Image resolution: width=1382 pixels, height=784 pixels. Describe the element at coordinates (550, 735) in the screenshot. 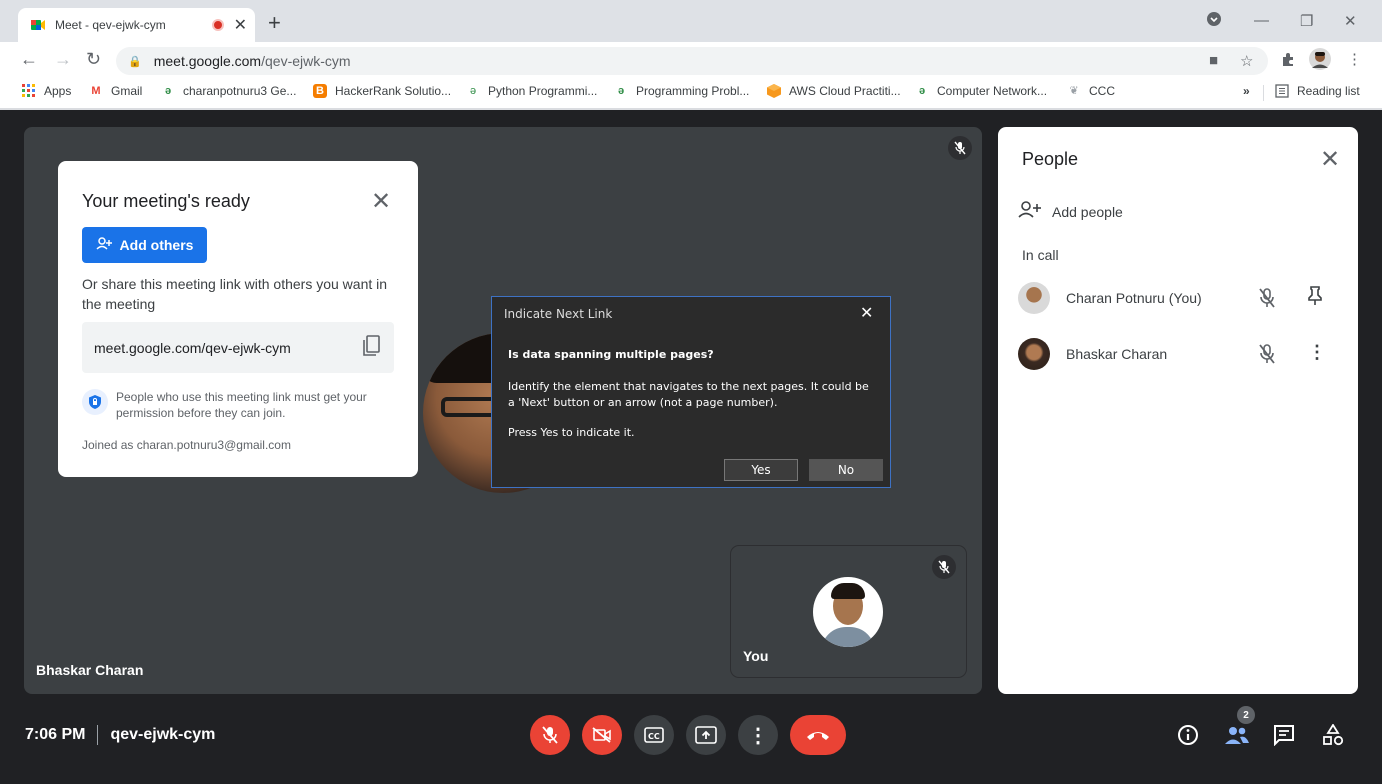

I see `toggle-mic-button` at that location.